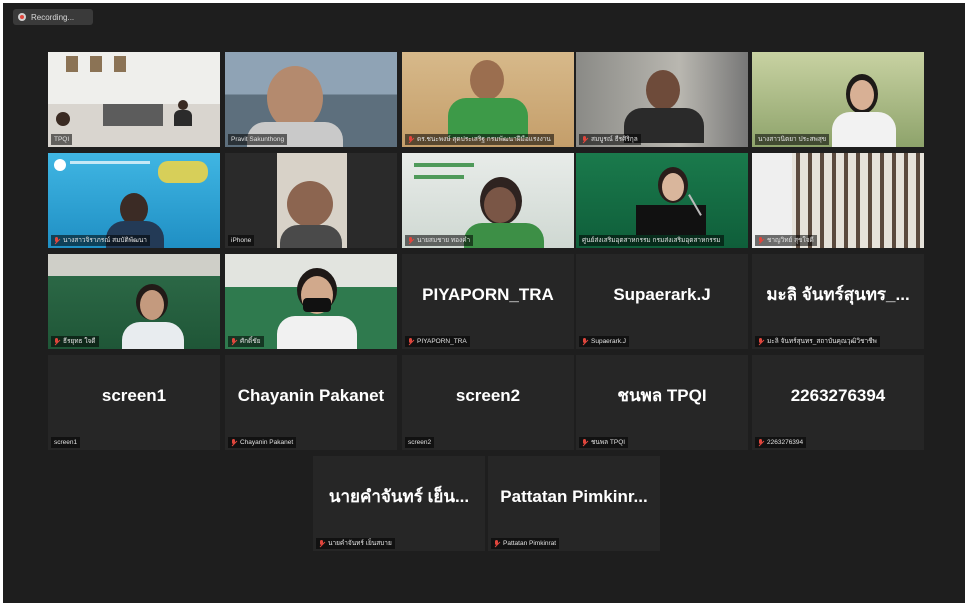 This screenshot has height=607, width=969. Describe the element at coordinates (134, 395) in the screenshot. I see `participant-display-name: screen1` at that location.